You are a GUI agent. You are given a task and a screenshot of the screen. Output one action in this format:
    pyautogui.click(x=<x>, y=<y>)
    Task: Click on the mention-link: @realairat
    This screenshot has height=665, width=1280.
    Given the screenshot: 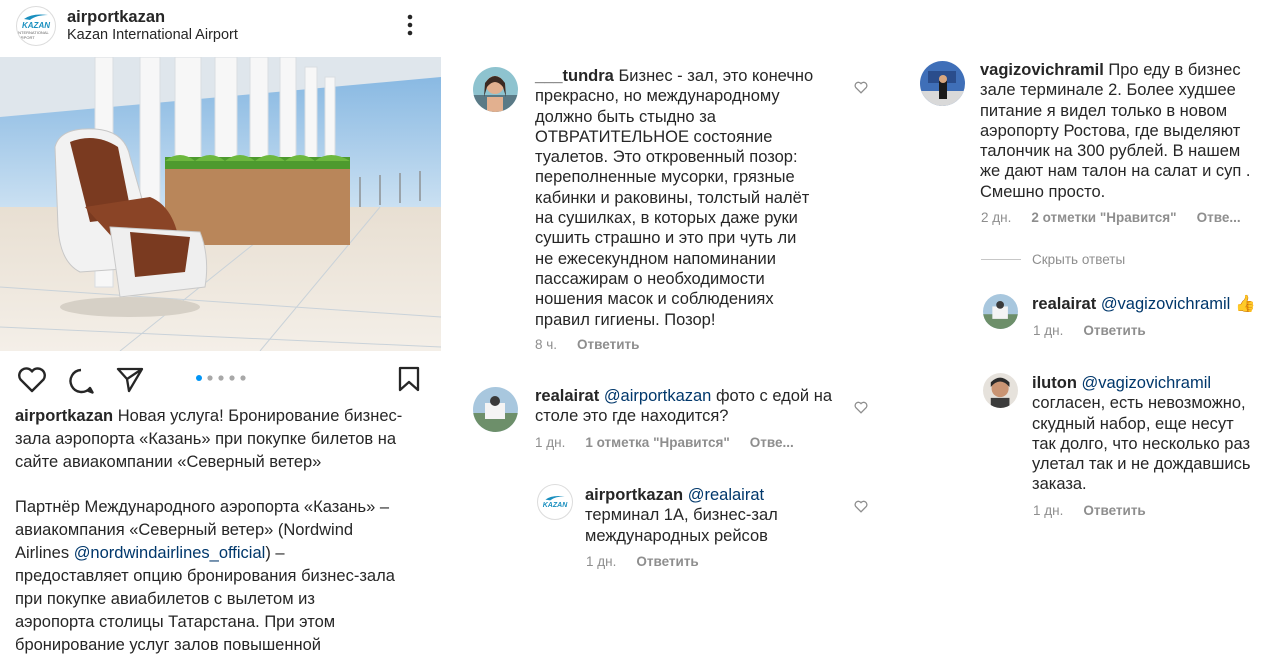 What is the action you would take?
    pyautogui.click(x=726, y=495)
    